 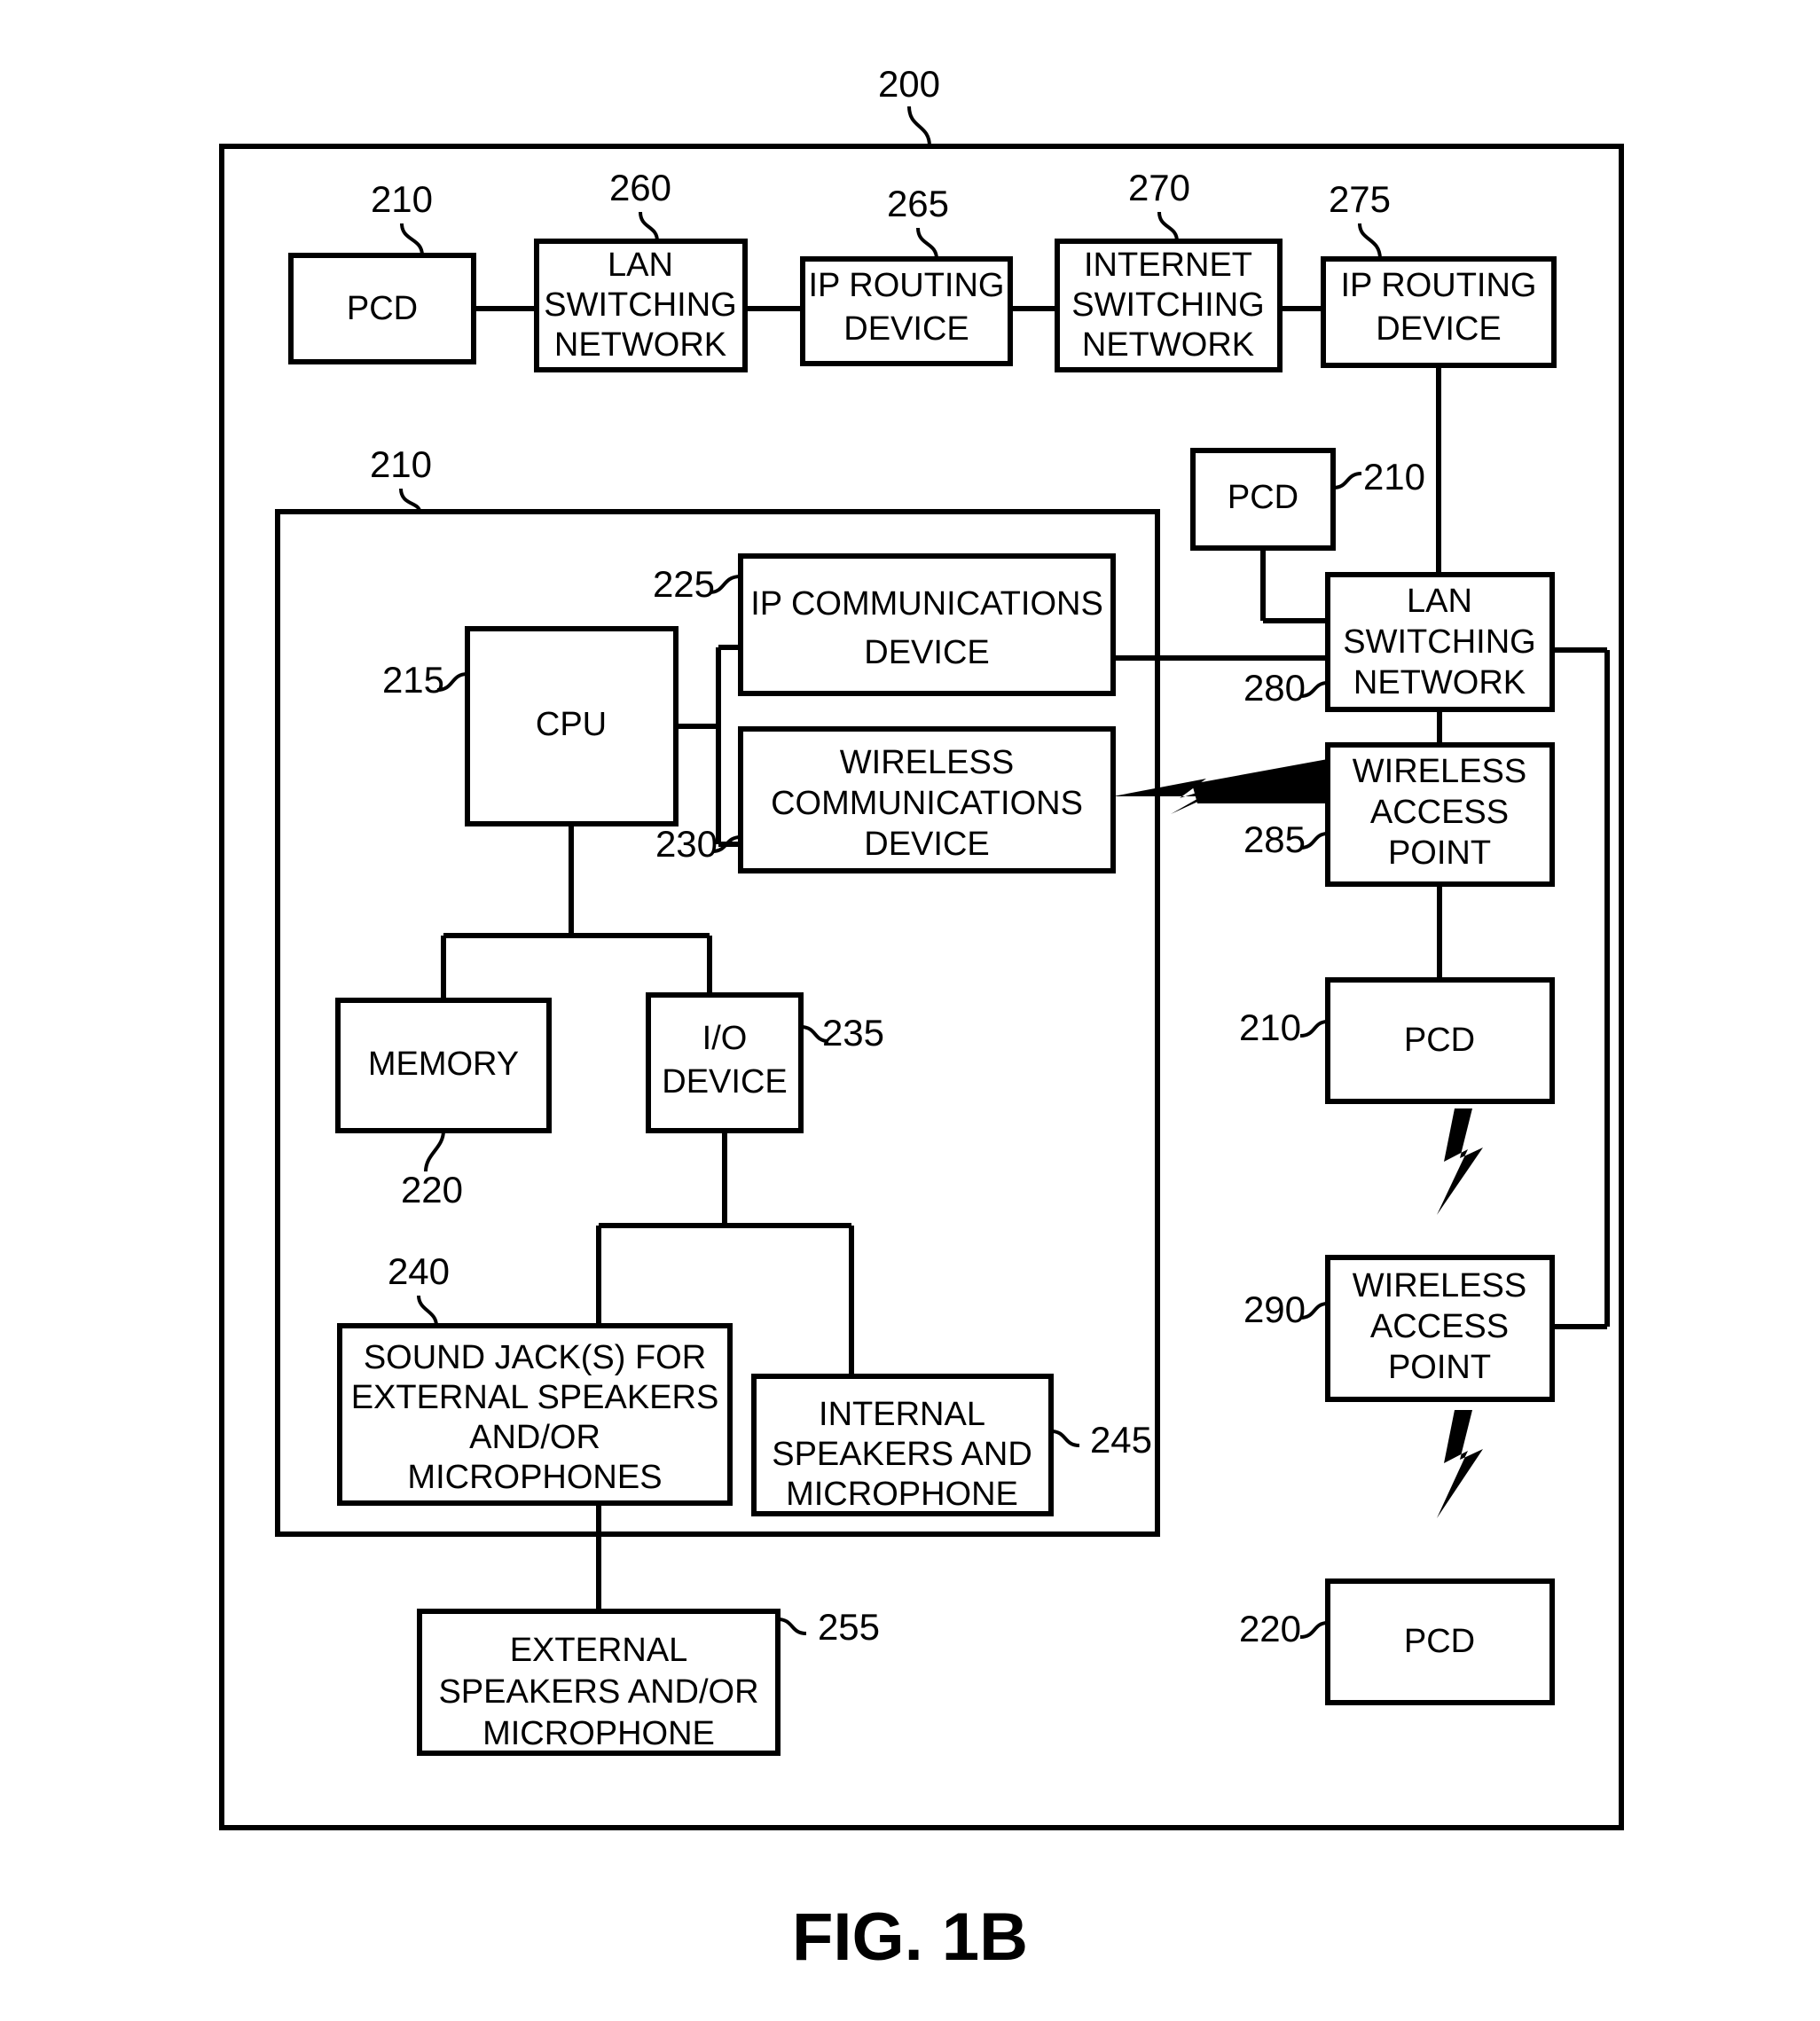 What do you see at coordinates (1260, 781) in the screenshot?
I see `wireless-signal-beam-icon` at bounding box center [1260, 781].